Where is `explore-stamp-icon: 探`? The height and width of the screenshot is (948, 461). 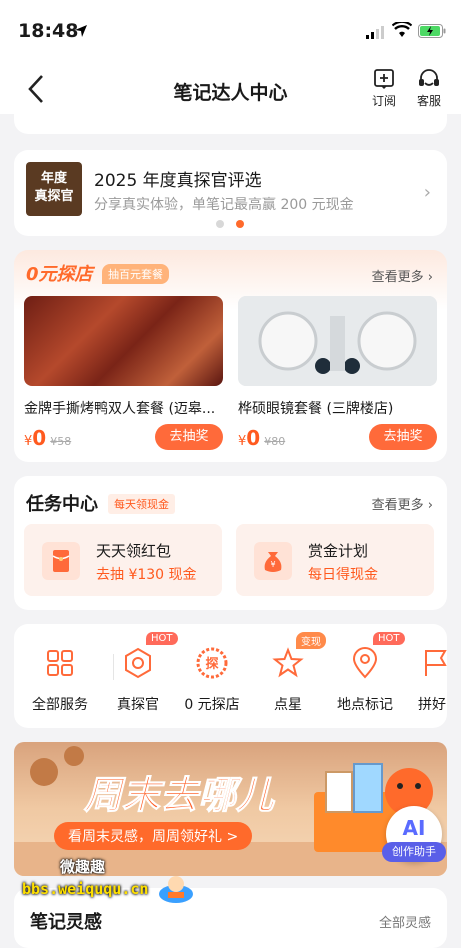 explore-stamp-icon: 探 is located at coordinates (212, 663).